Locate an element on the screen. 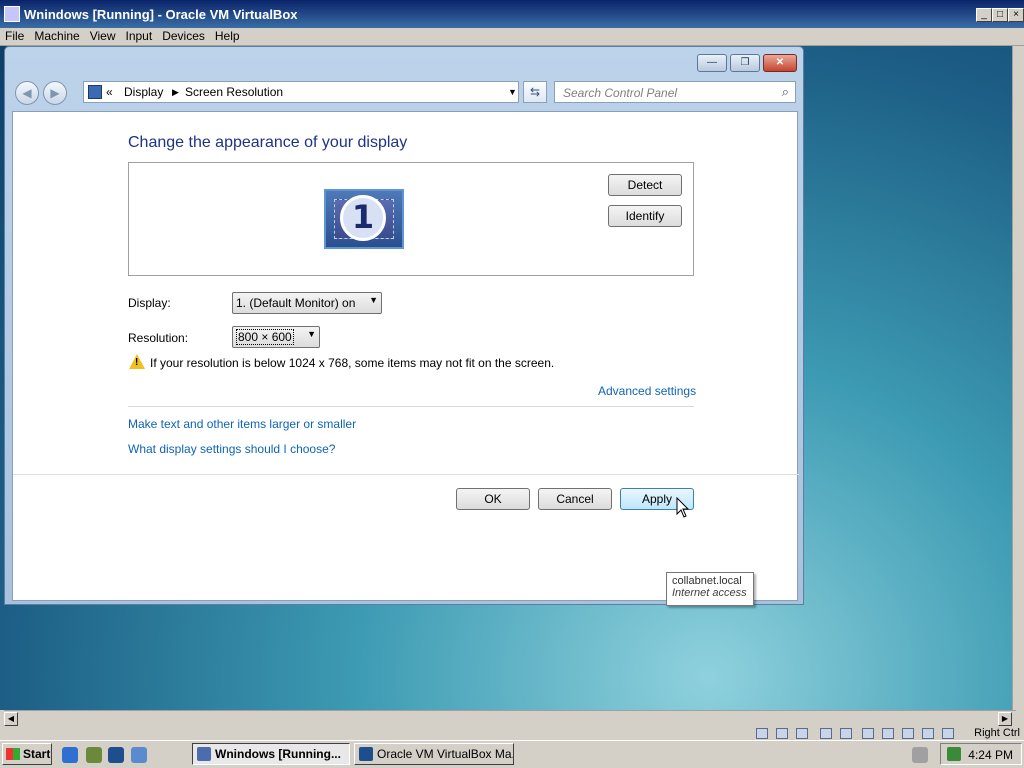 The width and height of the screenshot is (1024, 768). menu-devices: Devices is located at coordinates (183, 36).